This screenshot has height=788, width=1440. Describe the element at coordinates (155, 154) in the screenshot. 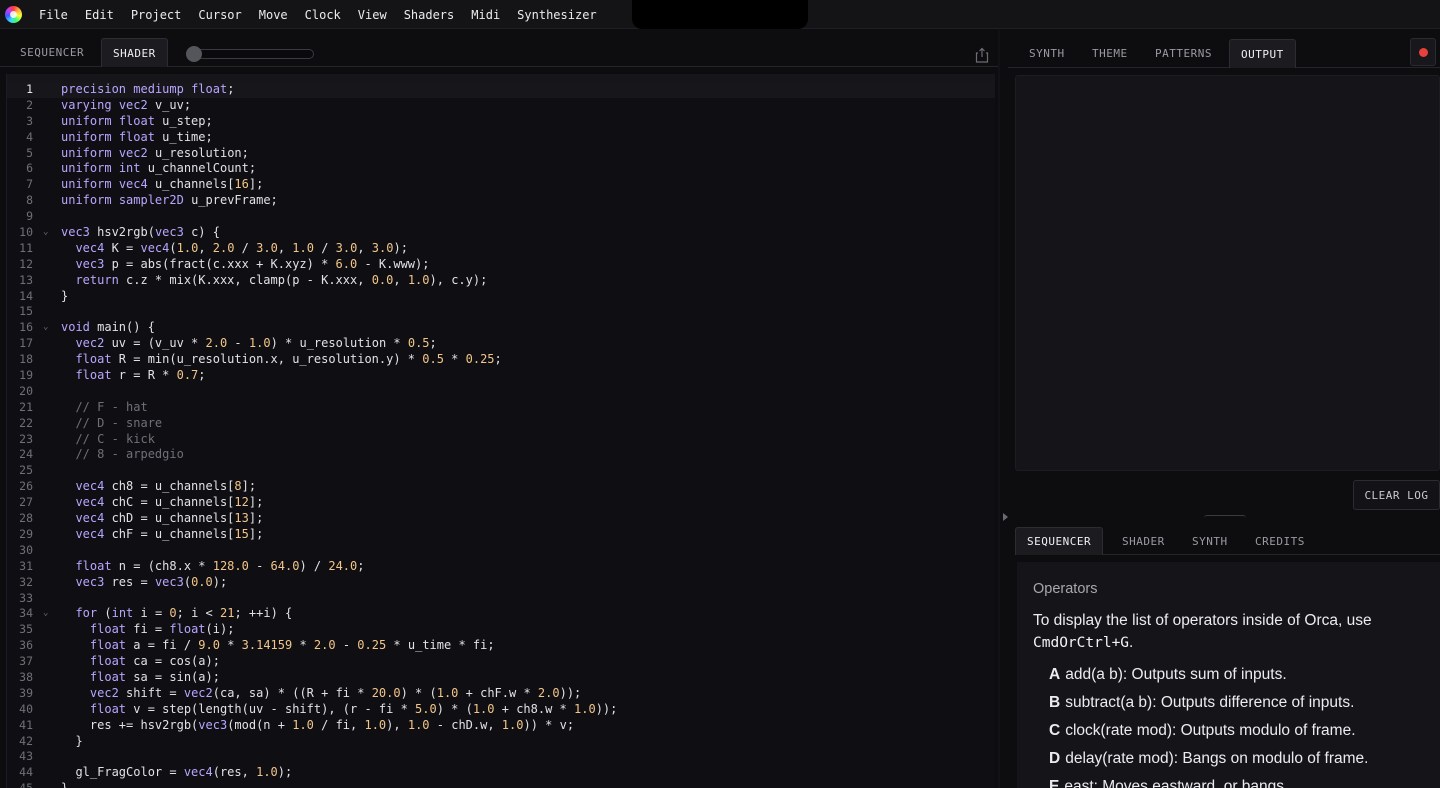

I see `code-text: uniform vec2 u_resolution;` at that location.